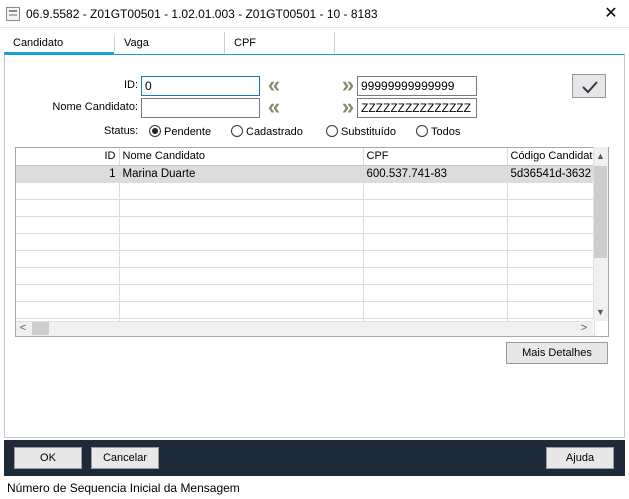 The height and width of the screenshot is (499, 629). What do you see at coordinates (40, 328) in the screenshot?
I see `horizontal-scroll-thumb` at bounding box center [40, 328].